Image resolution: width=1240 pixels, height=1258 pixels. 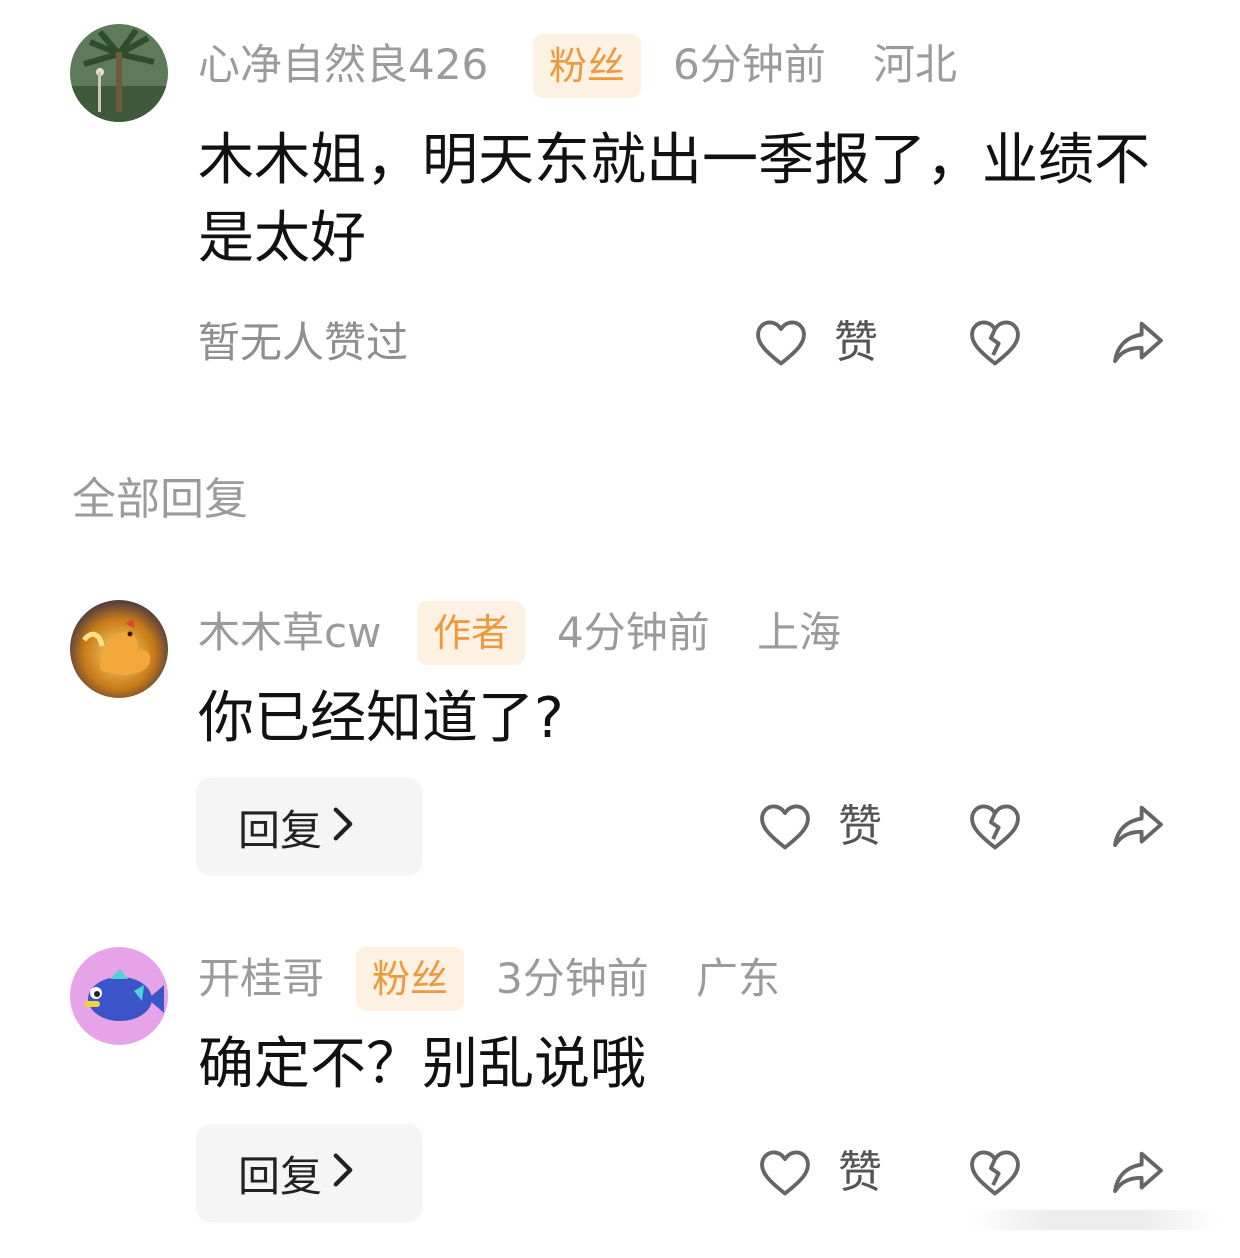 I want to click on reply-content: 确定不？别乱说哦, so click(x=422, y=1064).